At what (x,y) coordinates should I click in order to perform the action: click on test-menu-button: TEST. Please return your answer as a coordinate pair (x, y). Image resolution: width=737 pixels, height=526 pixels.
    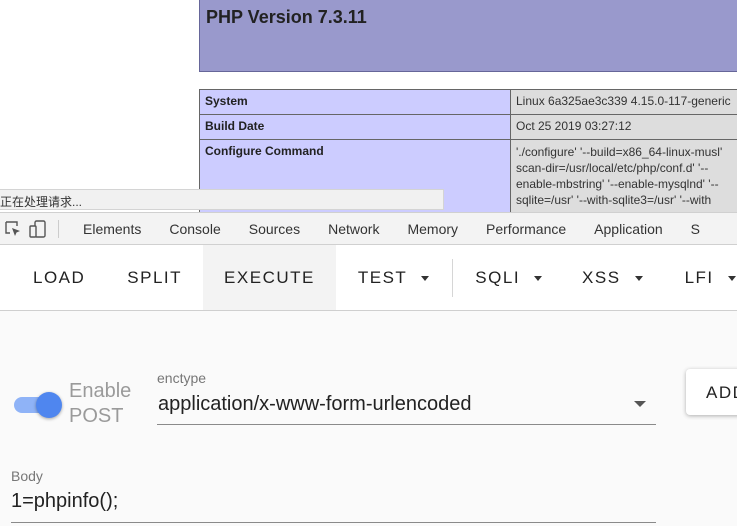
    Looking at the image, I should click on (383, 277).